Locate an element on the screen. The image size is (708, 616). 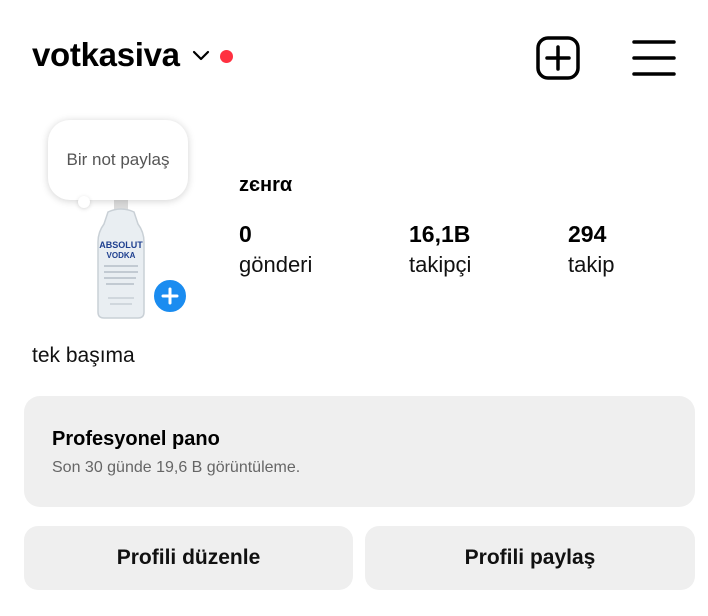
share-profile-button: Profili paylaş is located at coordinates (530, 558).